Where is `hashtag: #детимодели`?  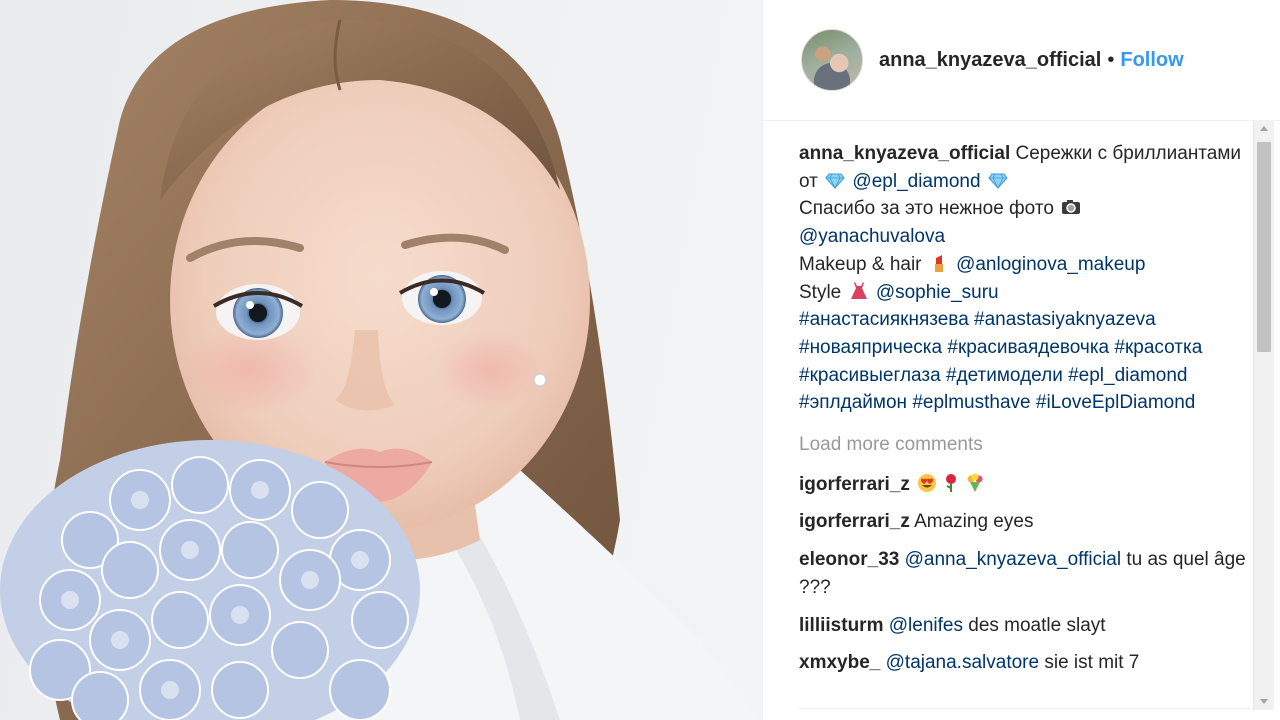
hashtag: #детимодели is located at coordinates (1004, 375).